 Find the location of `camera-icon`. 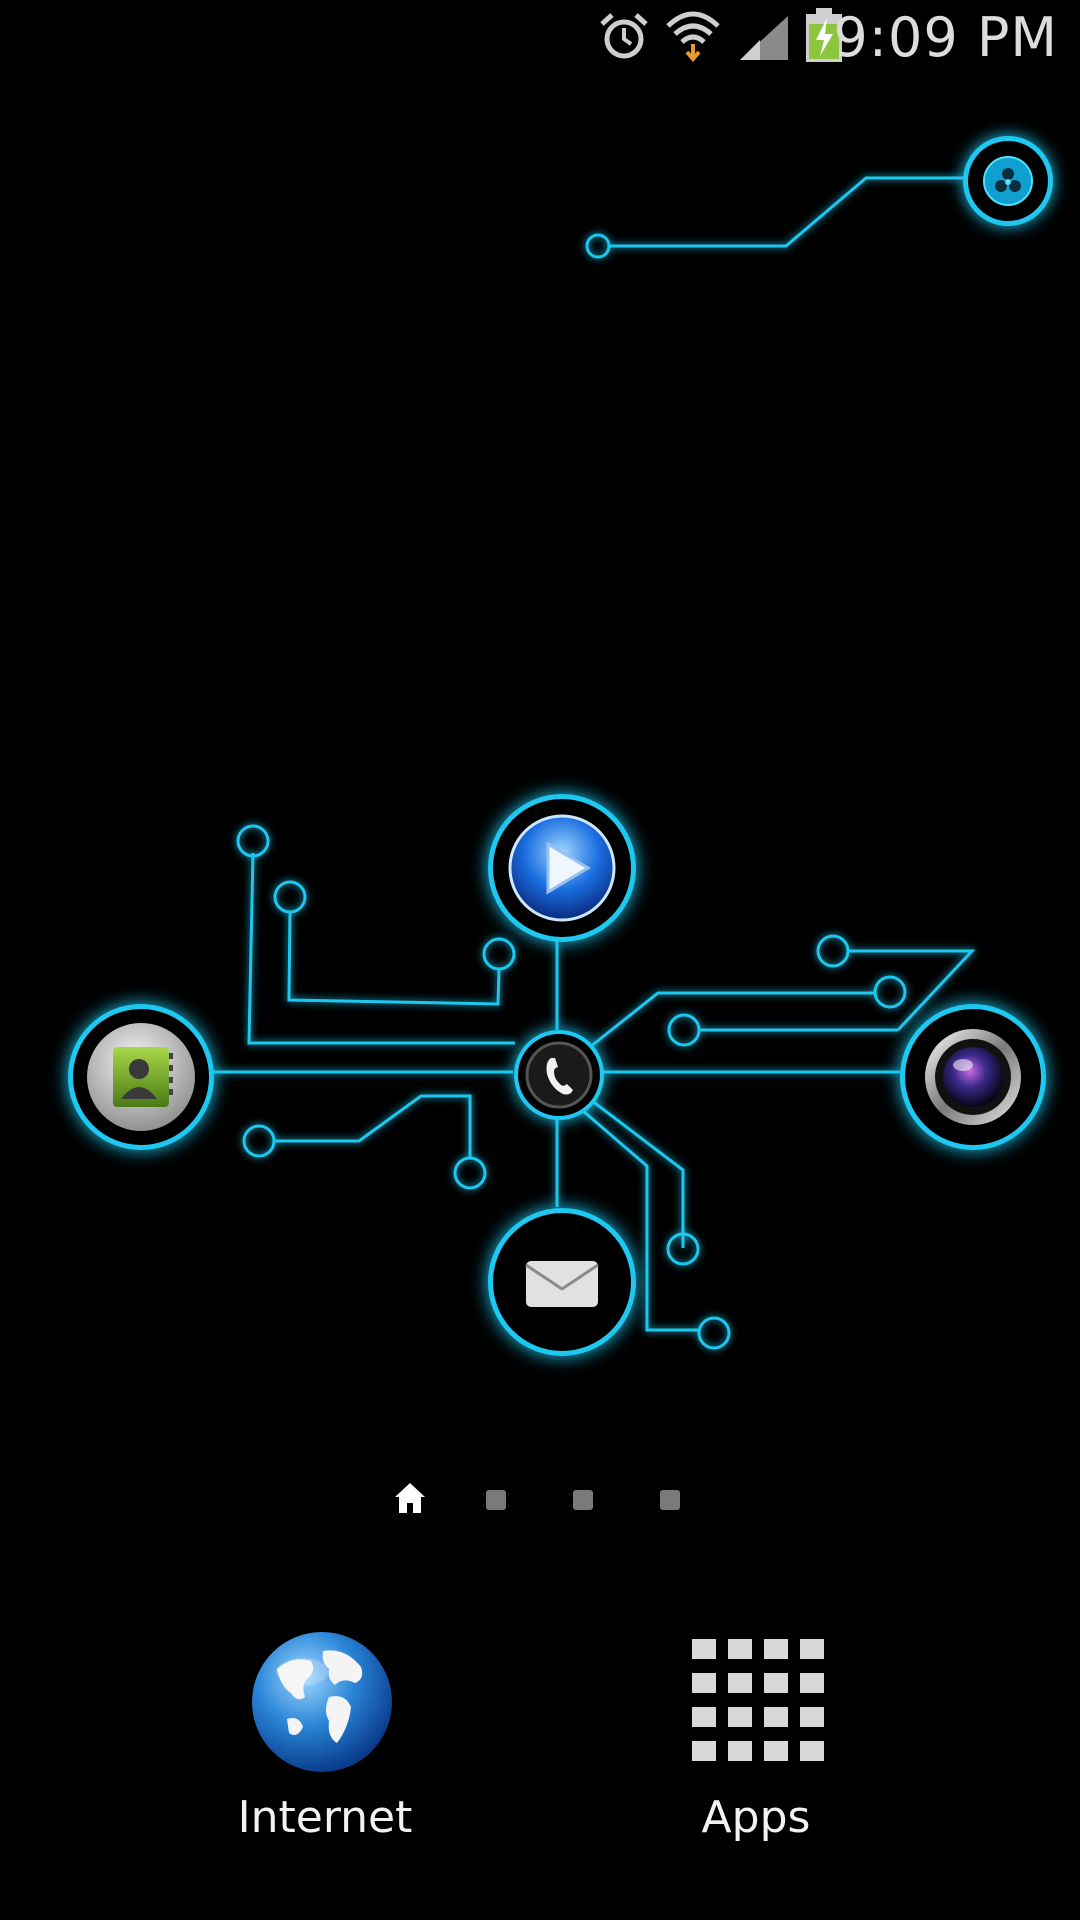

camera-icon is located at coordinates (973, 1077).